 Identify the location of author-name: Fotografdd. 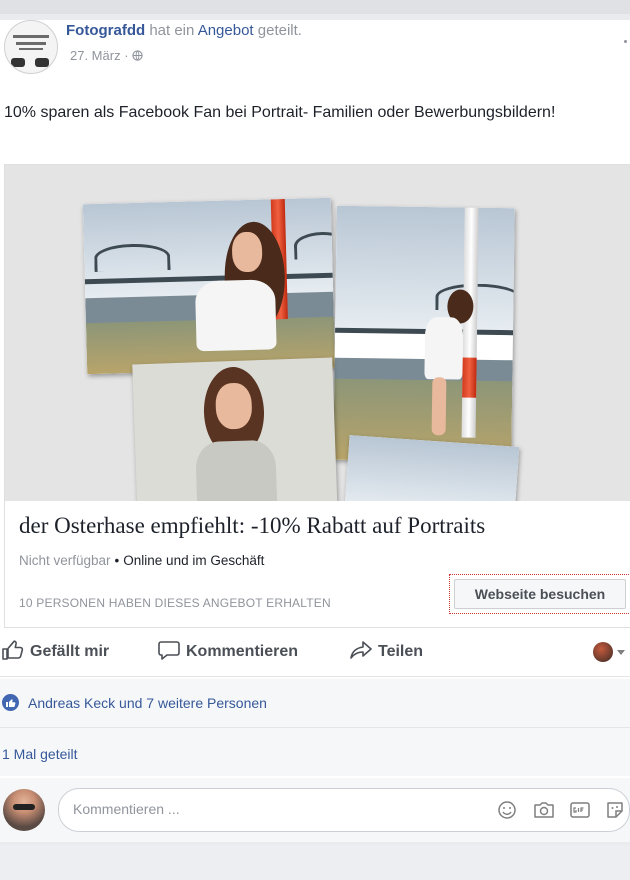
(105, 30).